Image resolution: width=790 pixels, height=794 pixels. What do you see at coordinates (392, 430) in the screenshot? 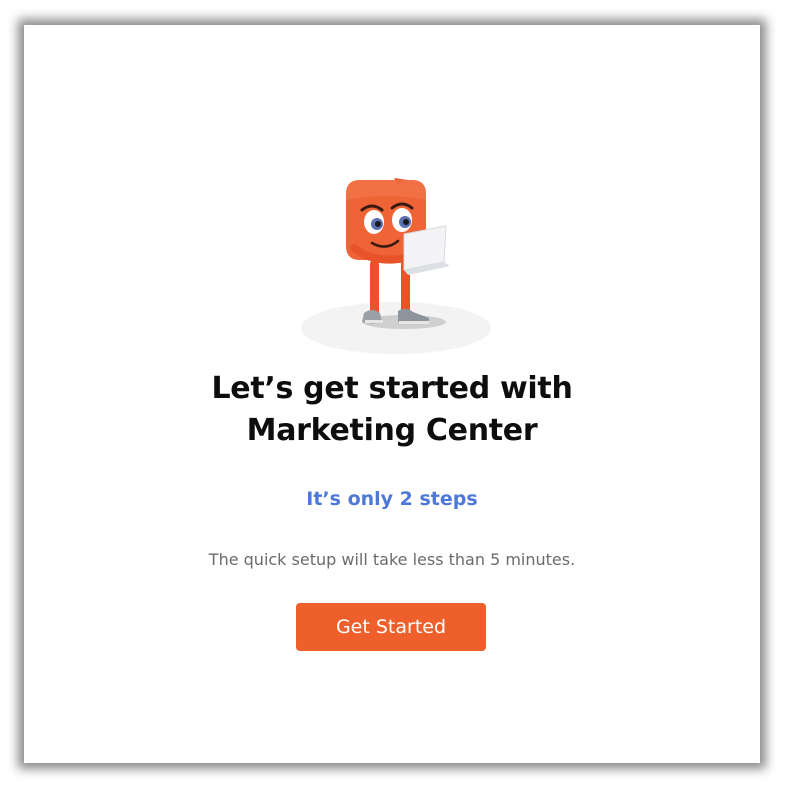
I see `page-title-line-2: Marketing Center` at bounding box center [392, 430].